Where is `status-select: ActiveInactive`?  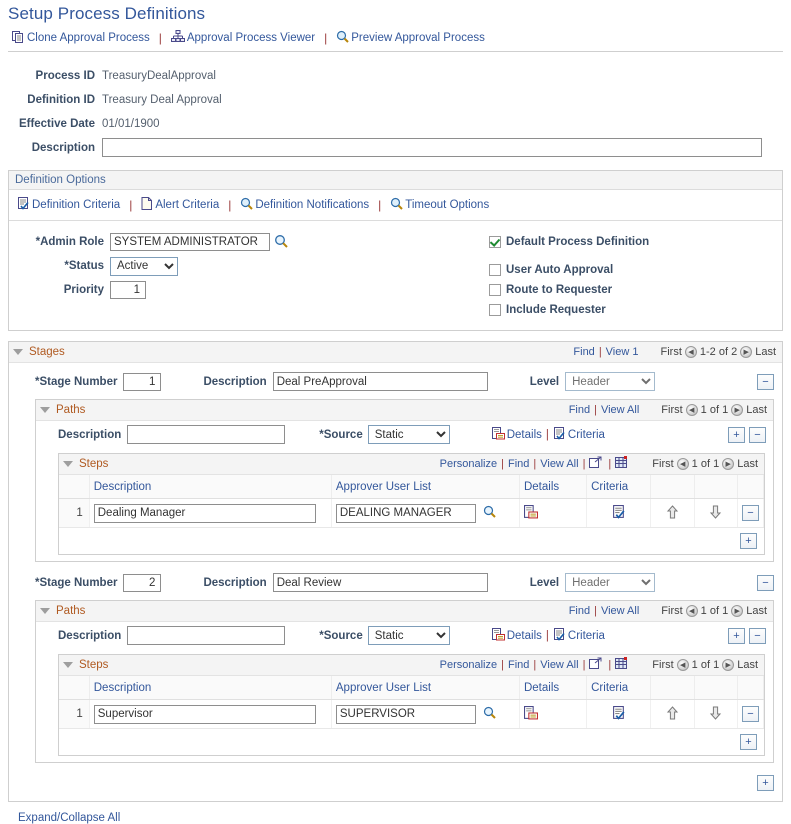 status-select: ActiveInactive is located at coordinates (144, 266).